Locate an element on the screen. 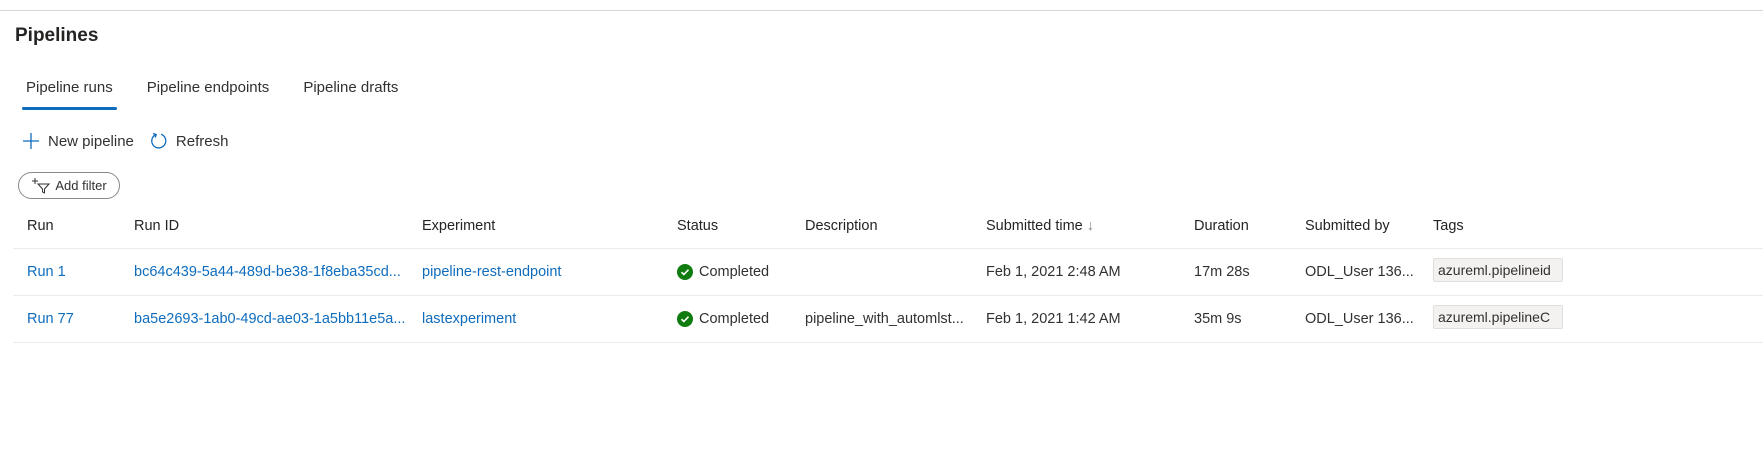 This screenshot has width=1763, height=475. tag-chip: azureml.pipelineC is located at coordinates (1498, 317).